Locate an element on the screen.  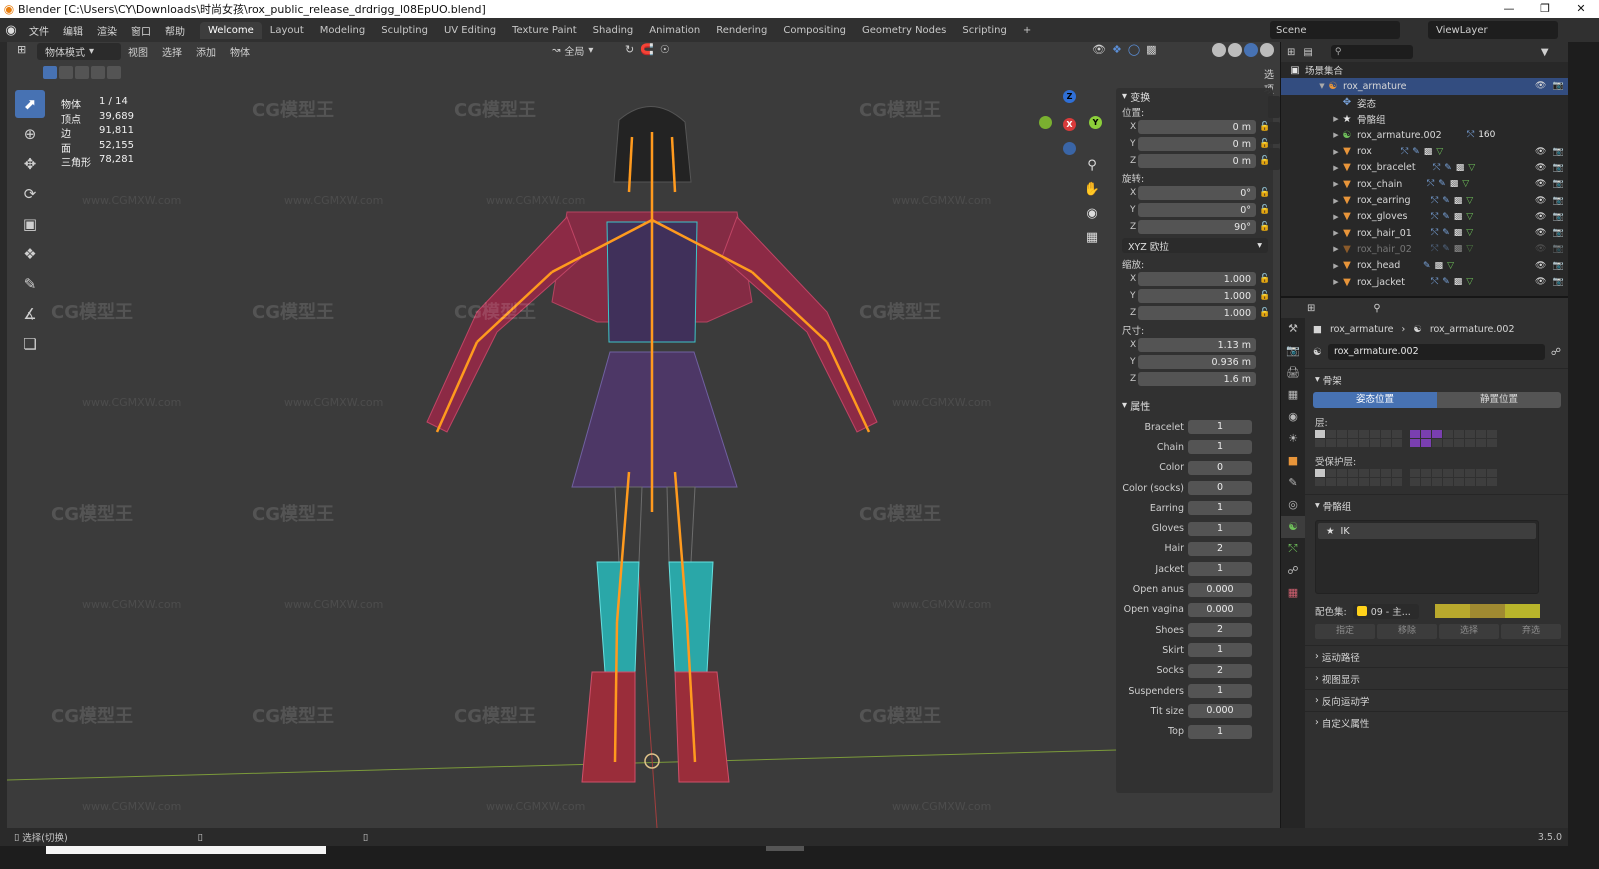
expand-arrow-icon: ▼ is located at coordinates (1322, 86).